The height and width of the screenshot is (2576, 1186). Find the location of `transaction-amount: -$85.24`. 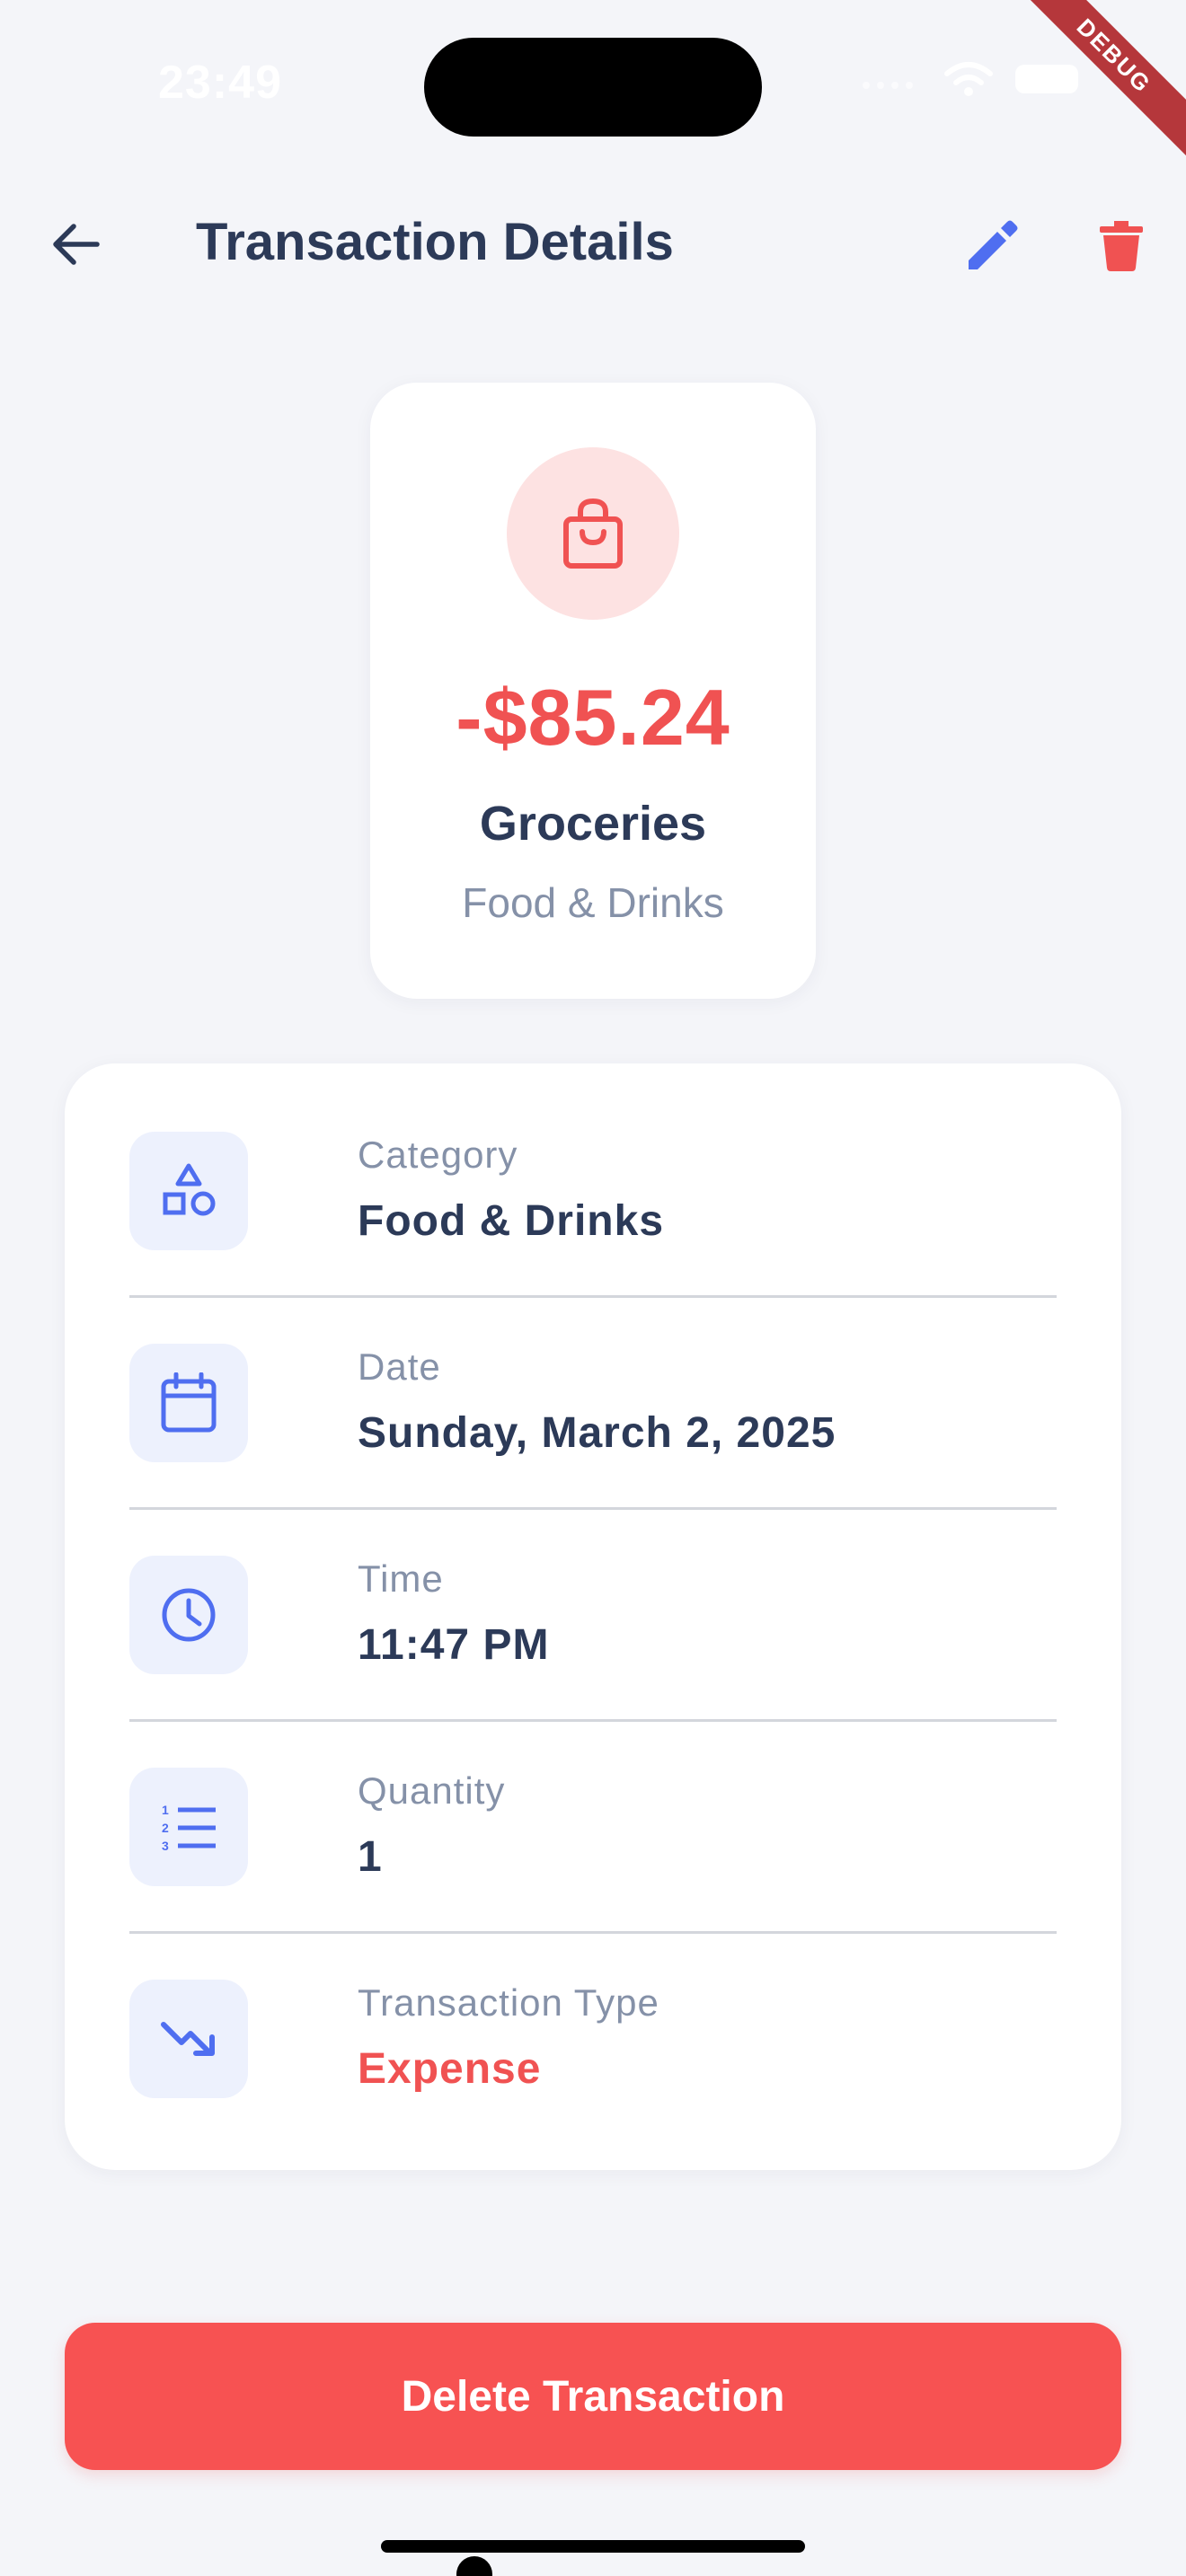

transaction-amount: -$85.24 is located at coordinates (593, 717).